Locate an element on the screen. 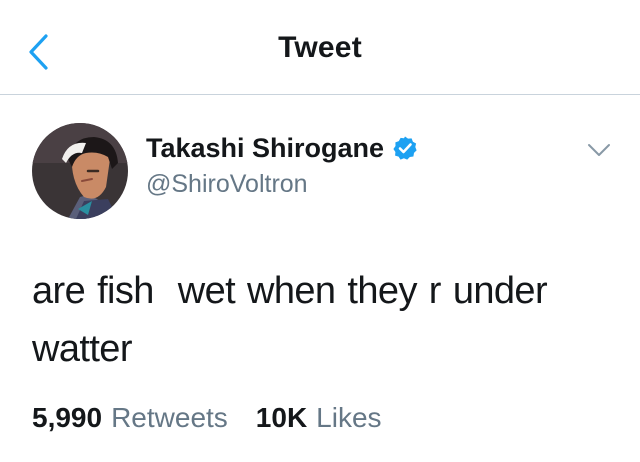 The width and height of the screenshot is (640, 462). display-name: Takashi Shirogane is located at coordinates (265, 147).